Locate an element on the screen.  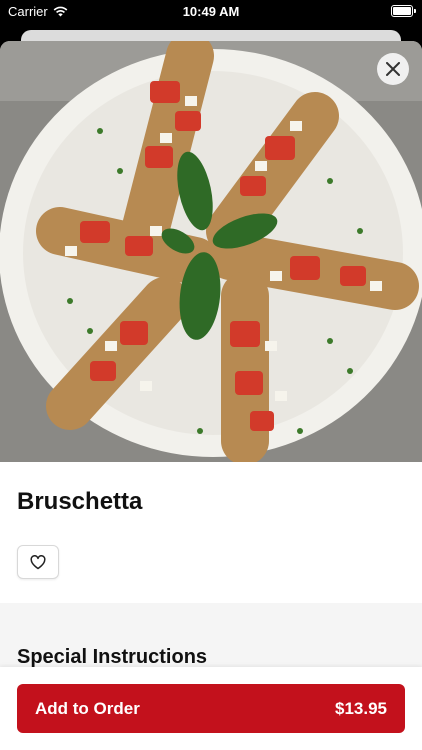
add-to-order-button: Add to Order $13.95 is located at coordinates (211, 708).